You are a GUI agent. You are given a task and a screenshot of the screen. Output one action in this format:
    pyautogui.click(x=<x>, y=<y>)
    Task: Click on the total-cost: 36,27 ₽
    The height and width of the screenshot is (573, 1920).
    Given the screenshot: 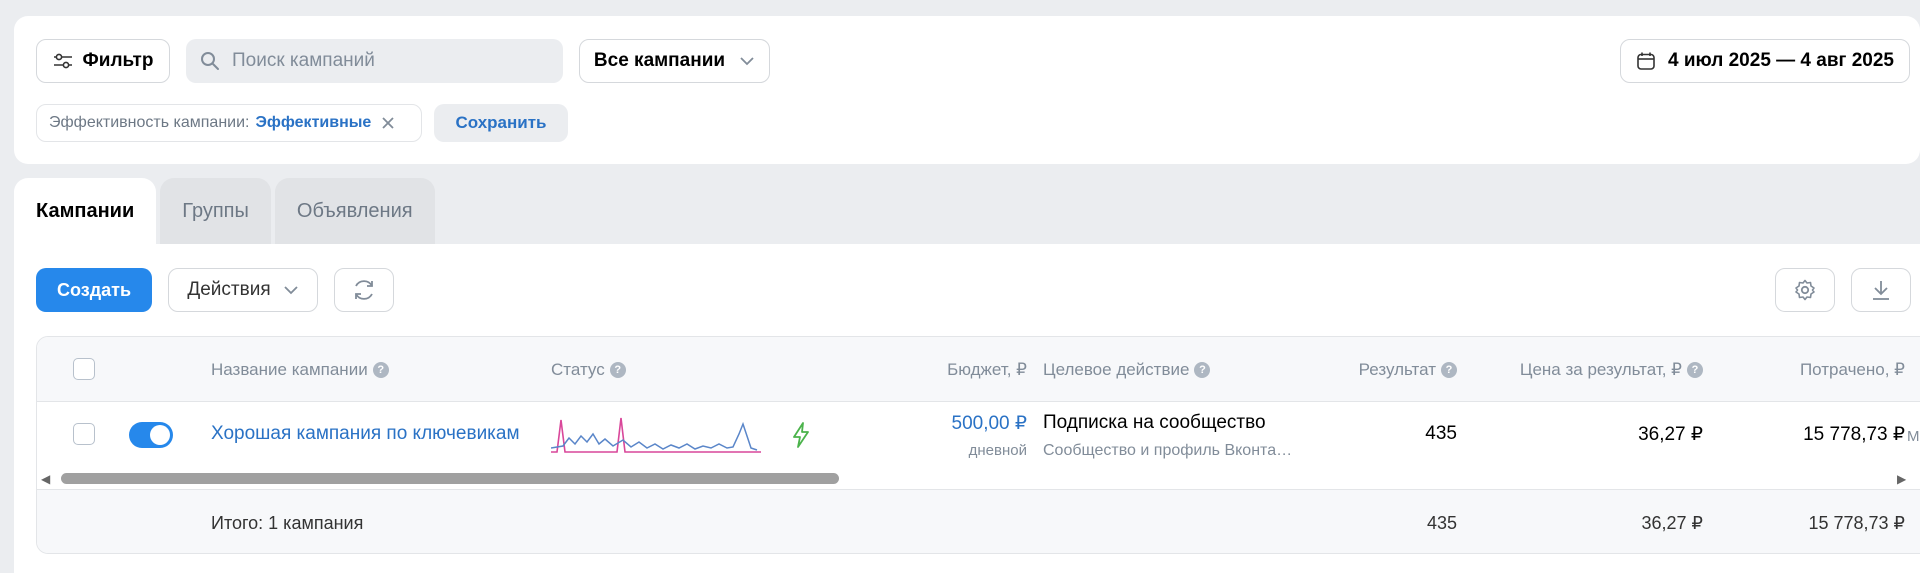 What is the action you would take?
    pyautogui.click(x=1672, y=522)
    